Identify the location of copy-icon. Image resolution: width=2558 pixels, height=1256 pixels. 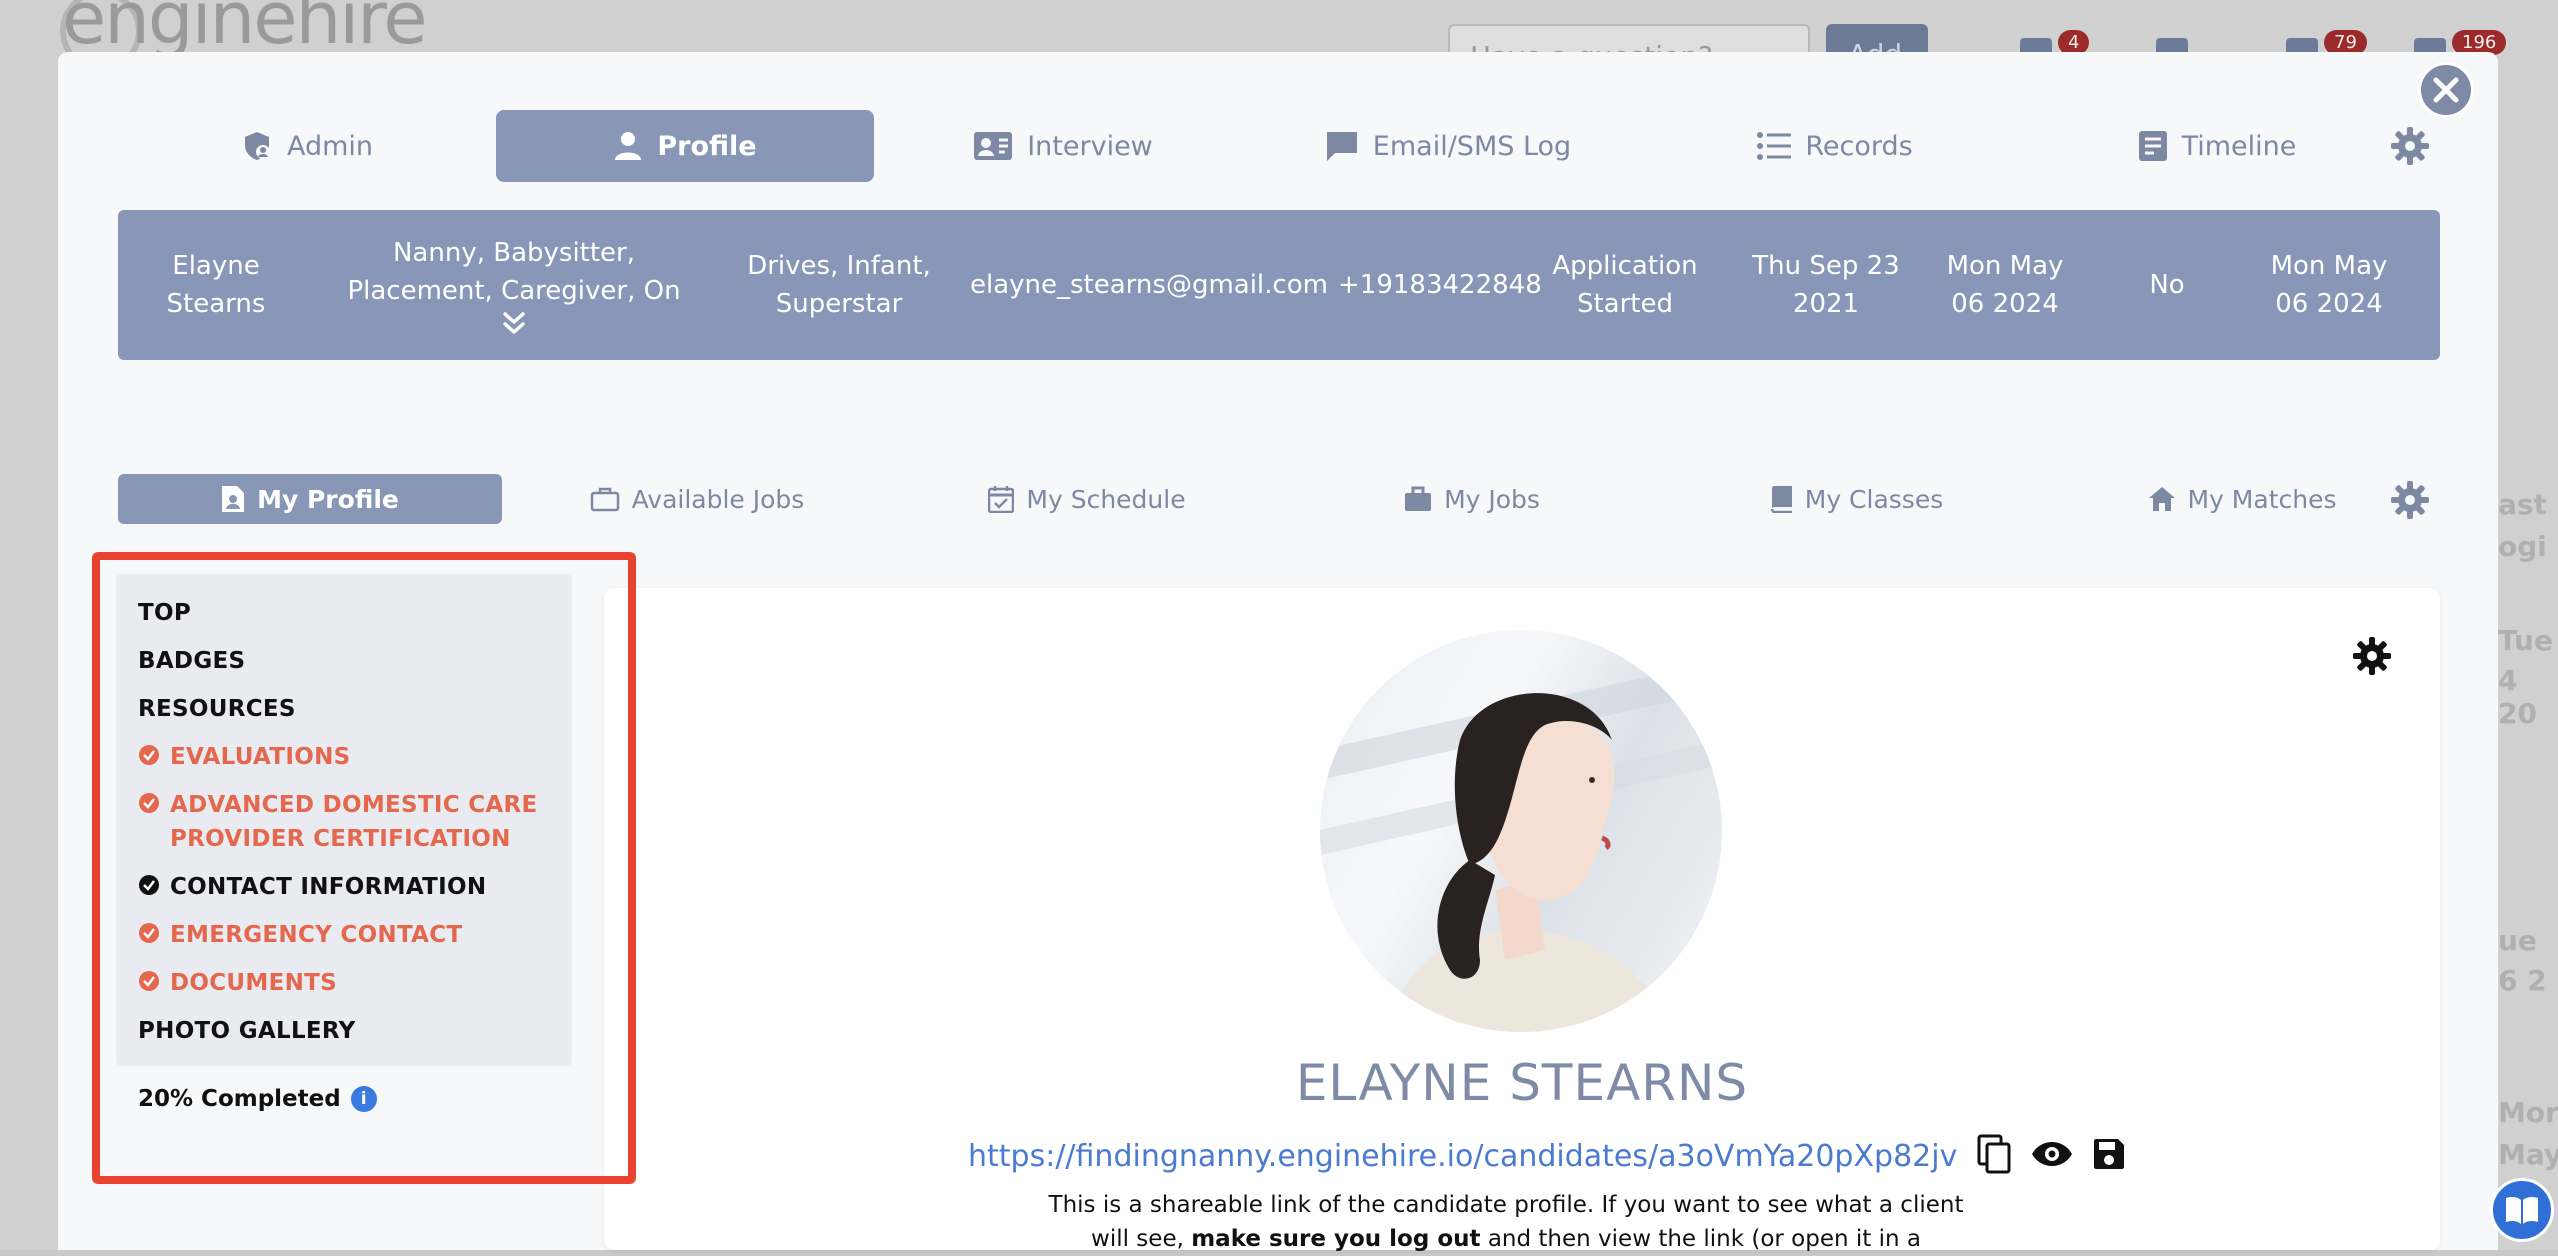
(1994, 1154).